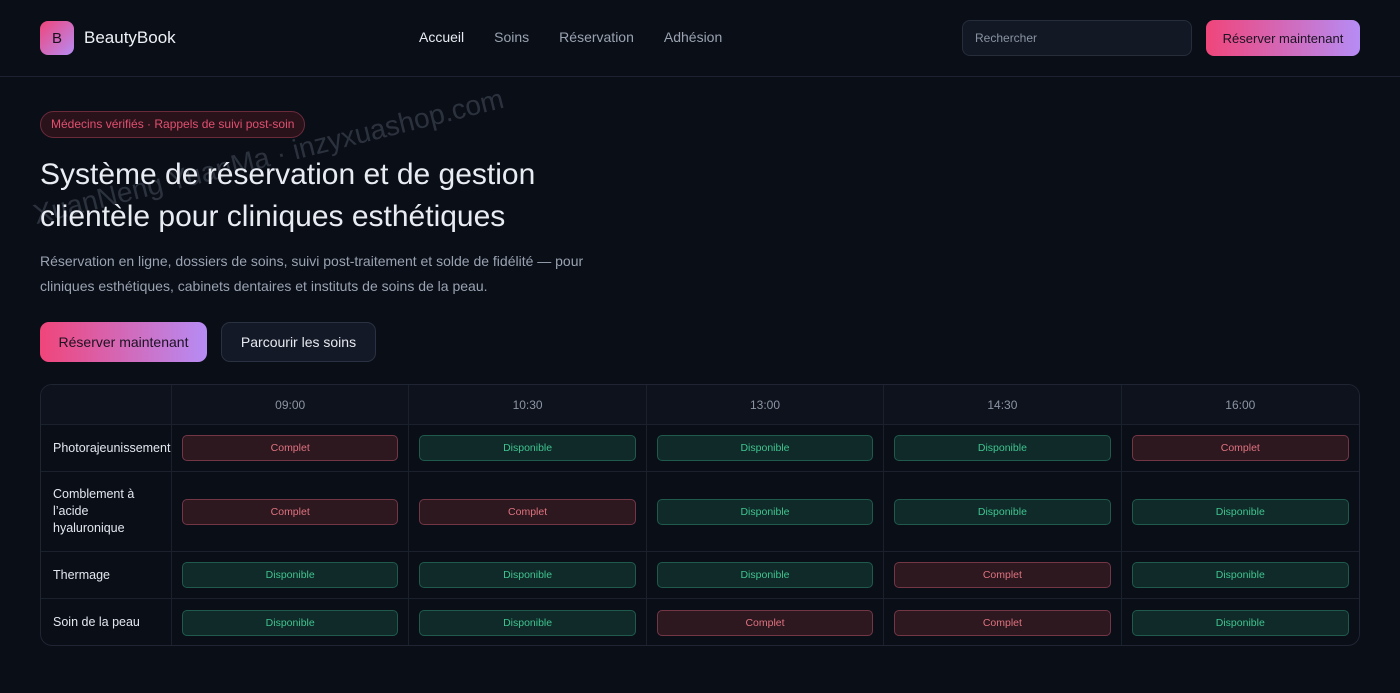 The image size is (1400, 693). Describe the element at coordinates (441, 37) in the screenshot. I see `nav-item-accueil: Accueil` at that location.